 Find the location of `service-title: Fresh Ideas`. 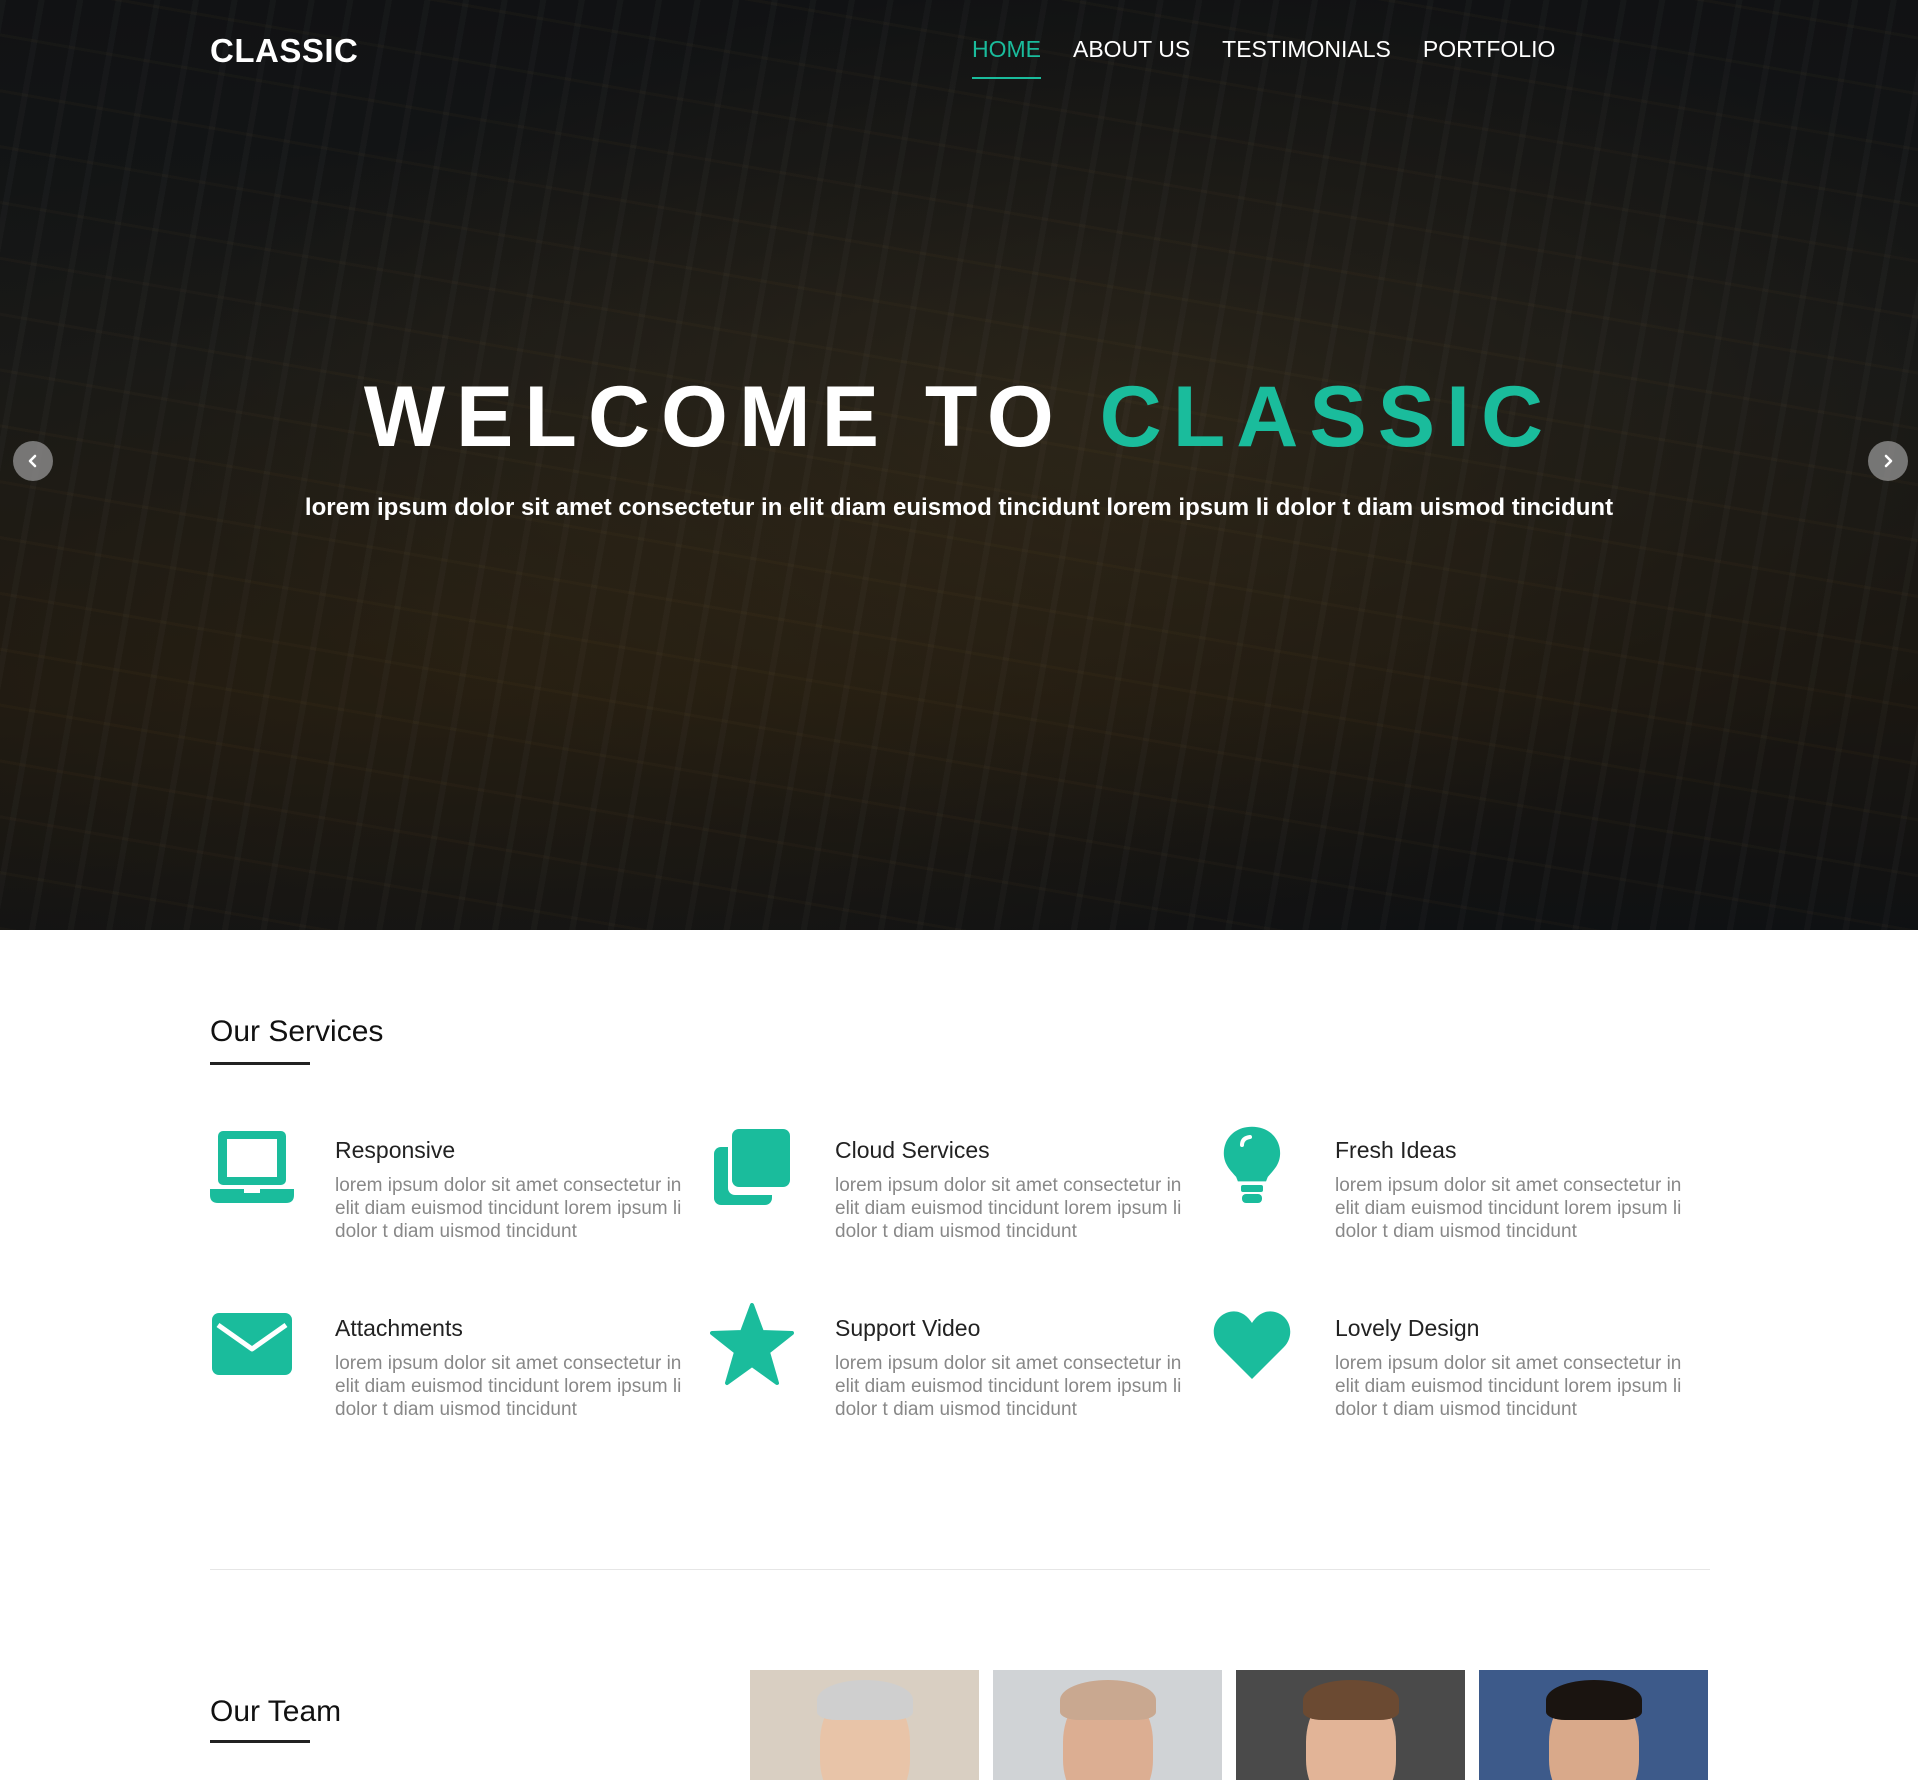

service-title: Fresh Ideas is located at coordinates (1396, 1150).